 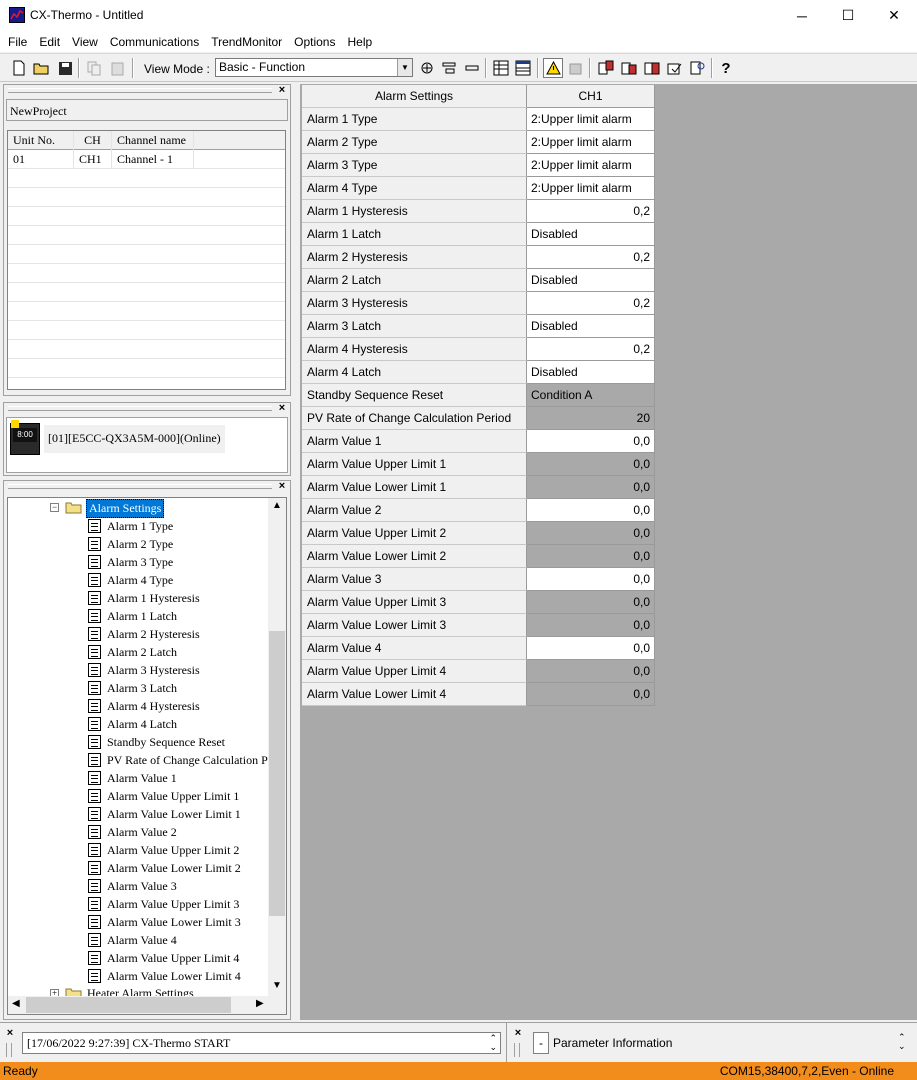 What do you see at coordinates (478, 510) in the screenshot?
I see `param-row: Alarm Value 2 0,0` at bounding box center [478, 510].